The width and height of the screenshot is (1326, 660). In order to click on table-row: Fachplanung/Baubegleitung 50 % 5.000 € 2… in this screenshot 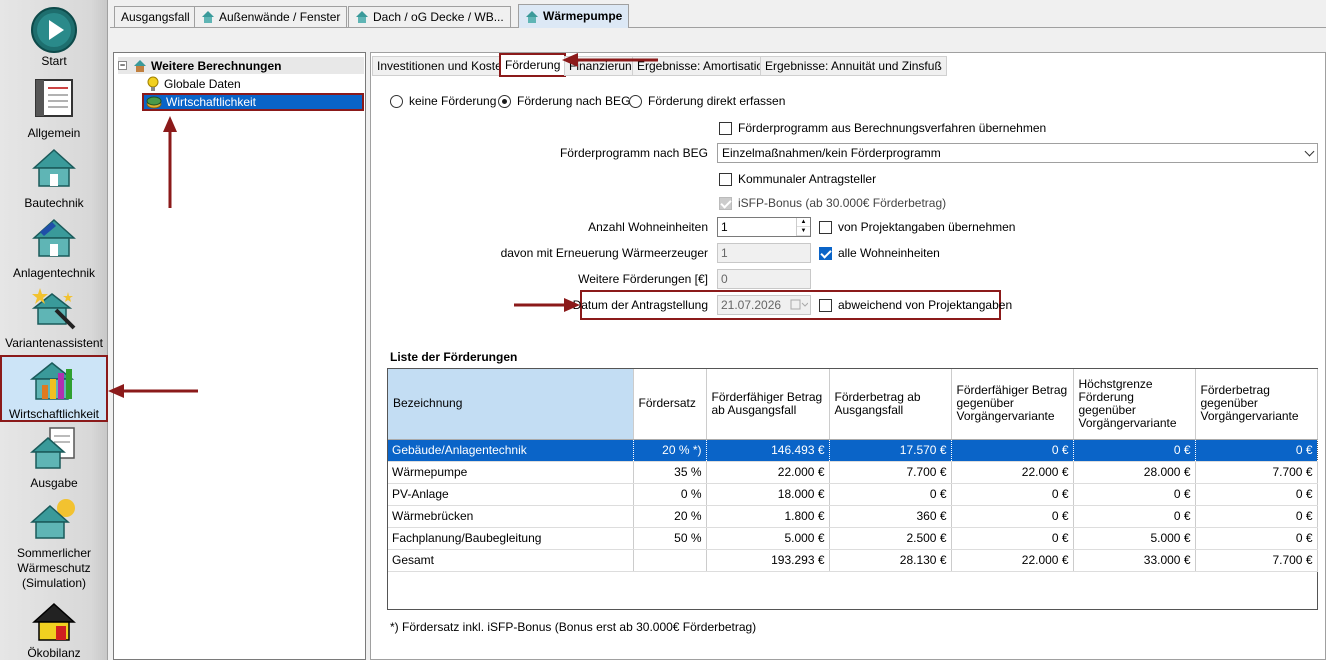, I will do `click(853, 538)`.